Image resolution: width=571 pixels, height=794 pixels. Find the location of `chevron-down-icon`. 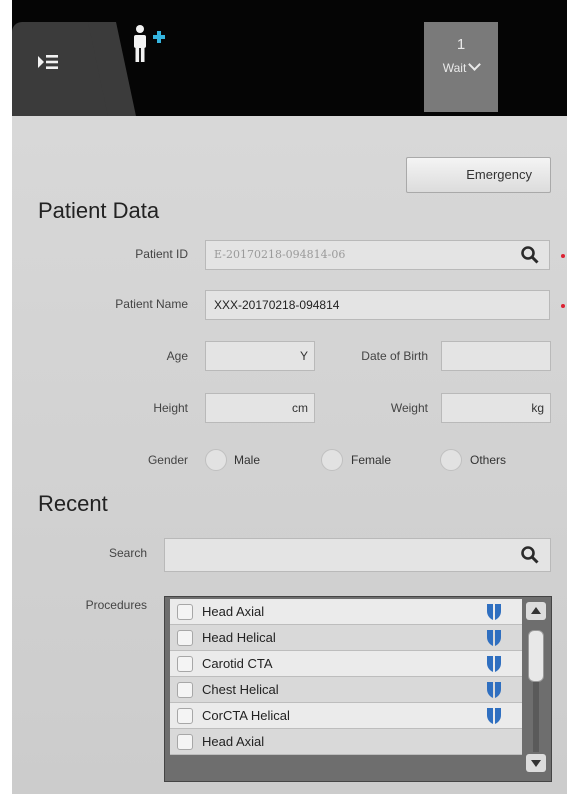

chevron-down-icon is located at coordinates (475, 64).